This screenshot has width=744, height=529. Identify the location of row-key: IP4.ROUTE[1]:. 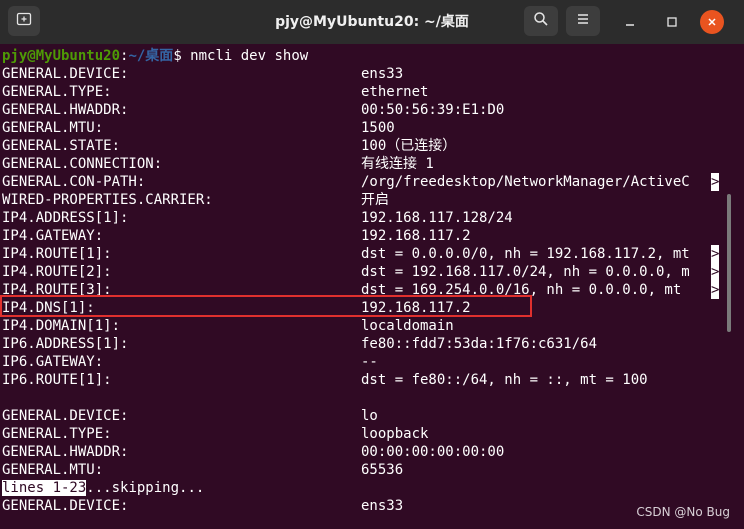
(57, 254).